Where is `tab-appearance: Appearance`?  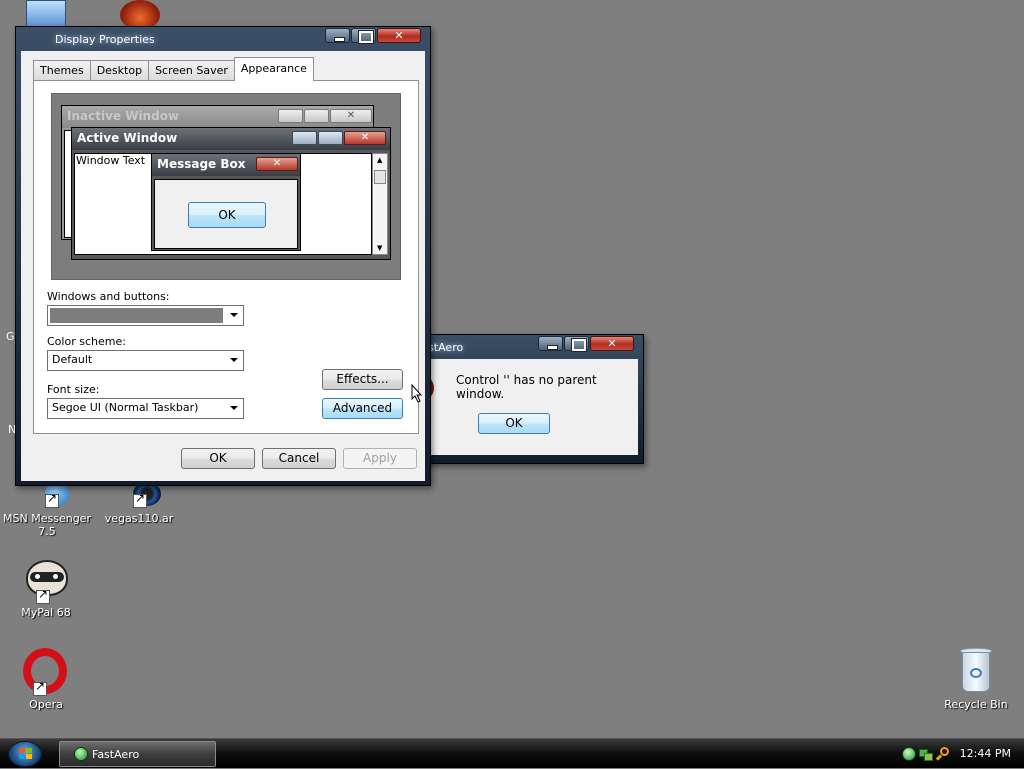
tab-appearance: Appearance is located at coordinates (273, 69).